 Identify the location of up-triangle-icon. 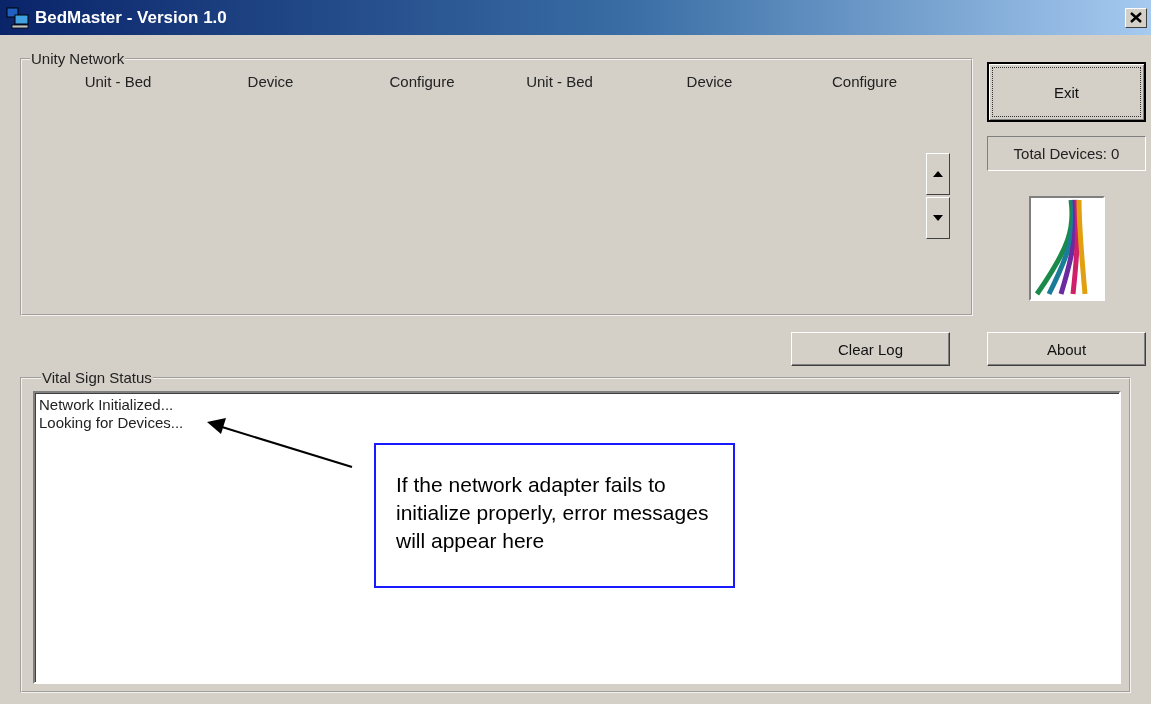
(938, 174).